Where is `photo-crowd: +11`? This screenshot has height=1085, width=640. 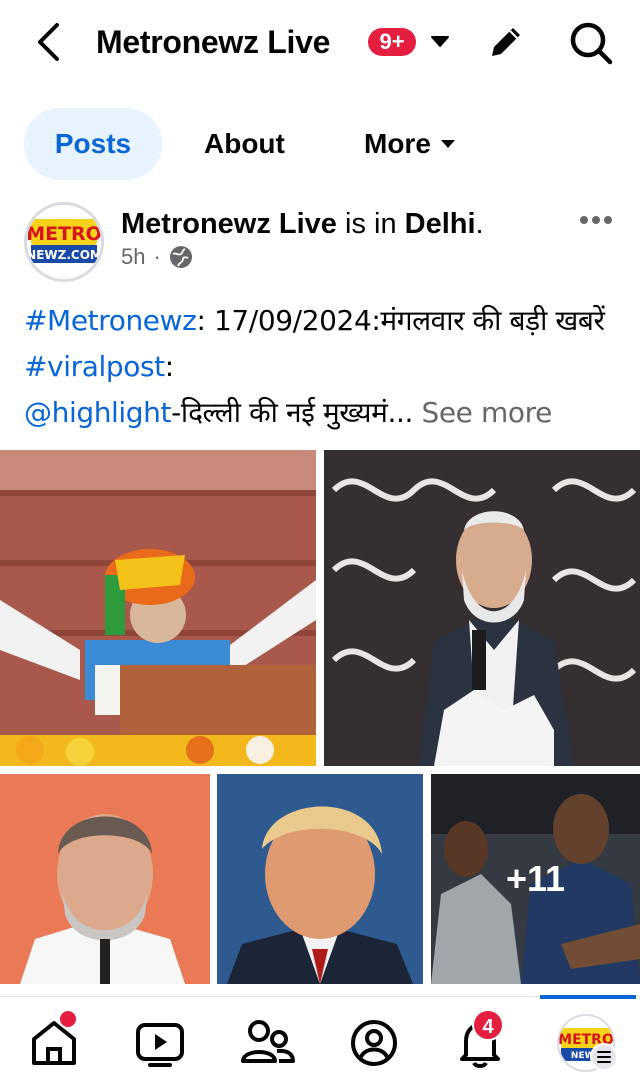 photo-crowd: +11 is located at coordinates (535, 879).